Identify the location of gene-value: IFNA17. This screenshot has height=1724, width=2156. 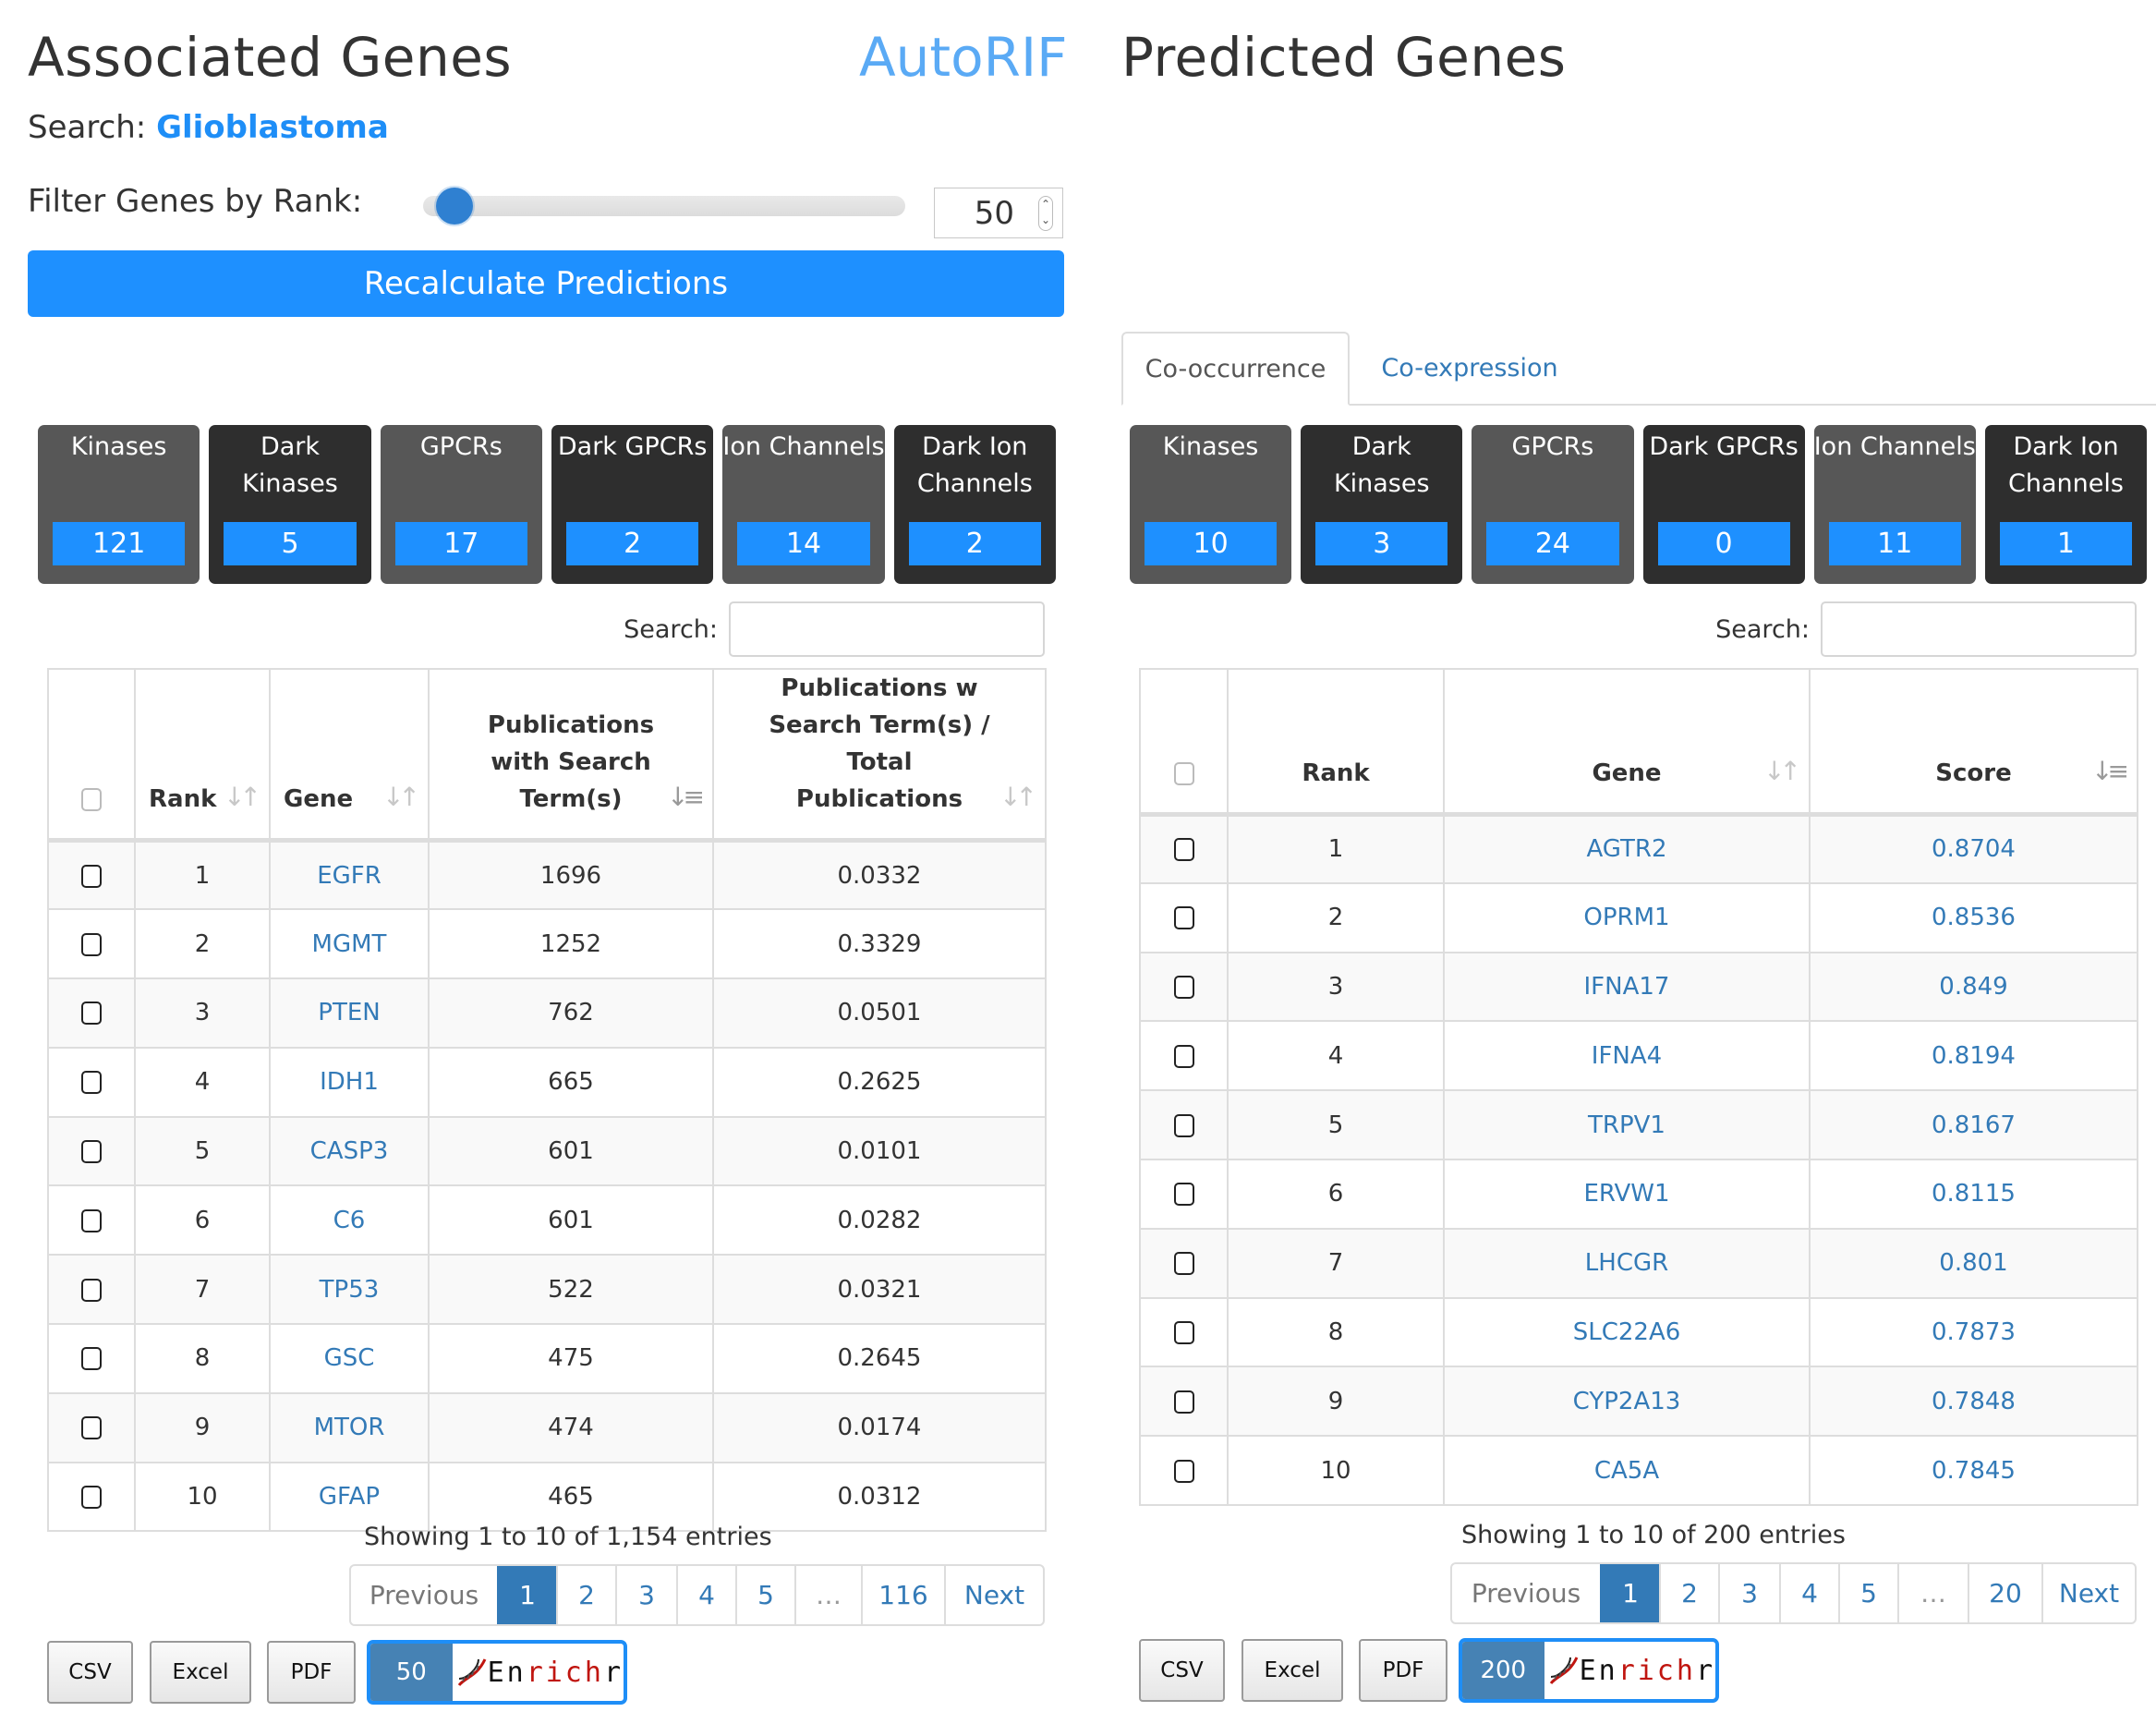
(1627, 987).